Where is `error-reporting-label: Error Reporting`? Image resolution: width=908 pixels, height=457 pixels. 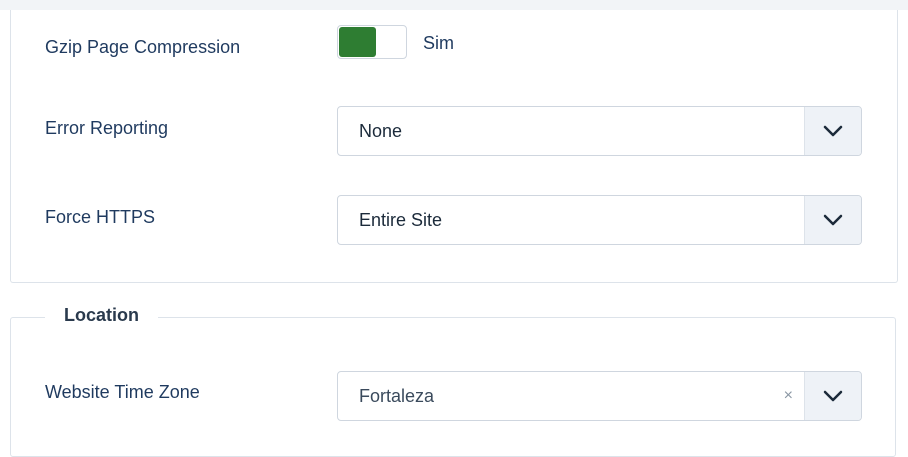
error-reporting-label: Error Reporting is located at coordinates (107, 128).